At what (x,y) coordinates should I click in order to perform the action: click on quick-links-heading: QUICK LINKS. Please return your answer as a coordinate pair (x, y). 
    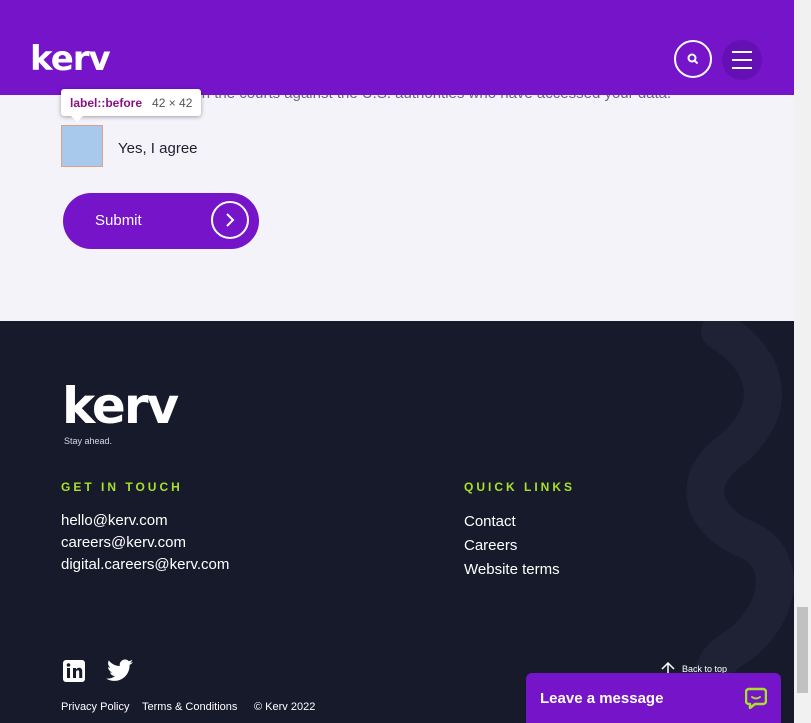
    Looking at the image, I should click on (519, 487).